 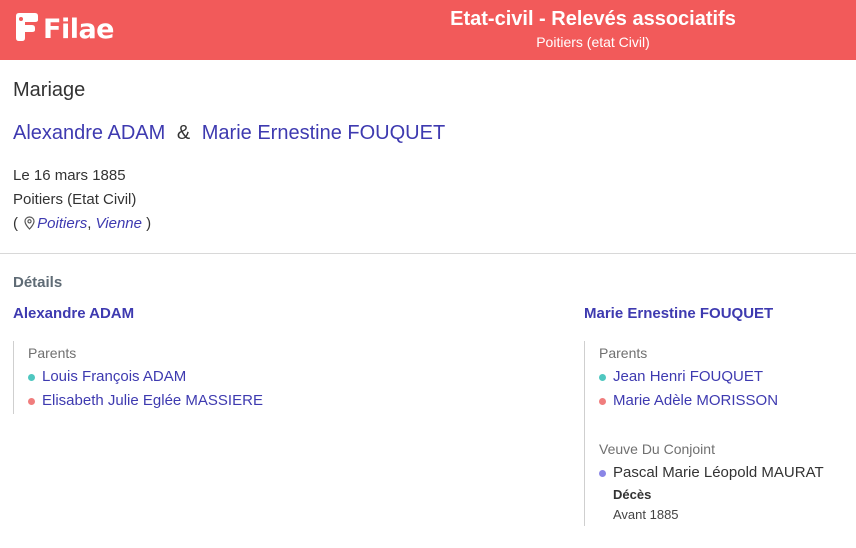 I want to click on logo-text: Filae, so click(x=79, y=29).